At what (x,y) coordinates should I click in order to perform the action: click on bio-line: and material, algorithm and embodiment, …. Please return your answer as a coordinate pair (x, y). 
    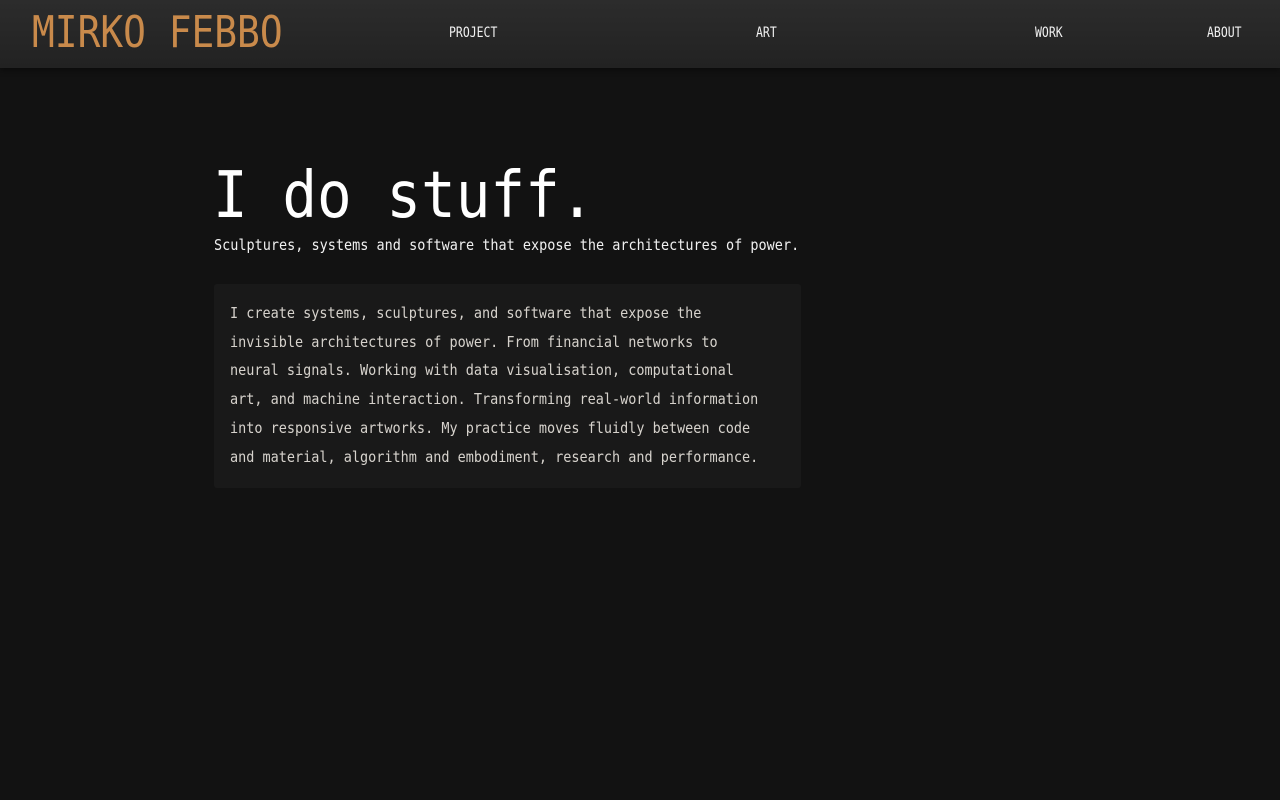
    Looking at the image, I should click on (494, 456).